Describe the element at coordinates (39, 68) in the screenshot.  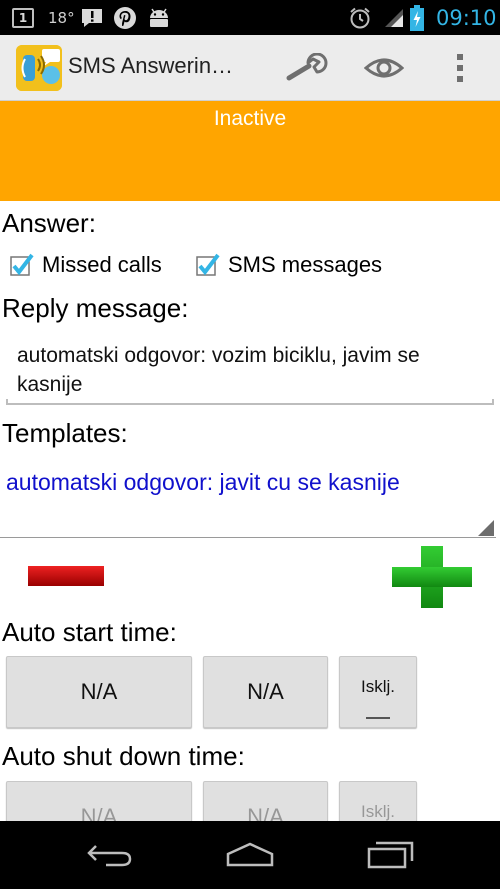
I see `app-icon` at that location.